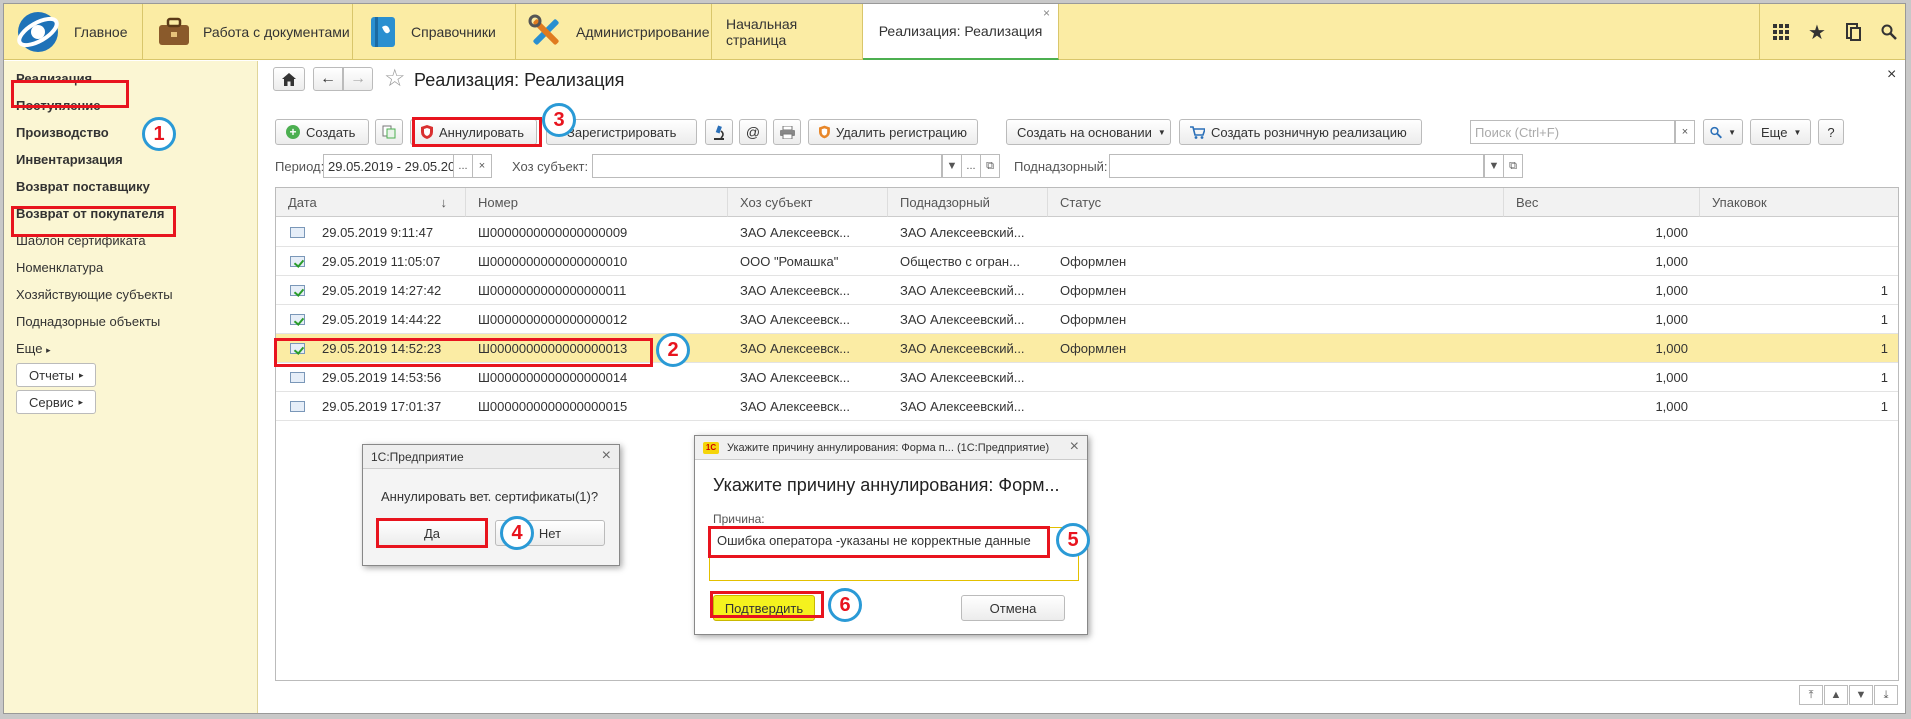 The image size is (1911, 719). What do you see at coordinates (1886, 695) in the screenshot?
I see `scroll-bottom-icon: ⤓` at bounding box center [1886, 695].